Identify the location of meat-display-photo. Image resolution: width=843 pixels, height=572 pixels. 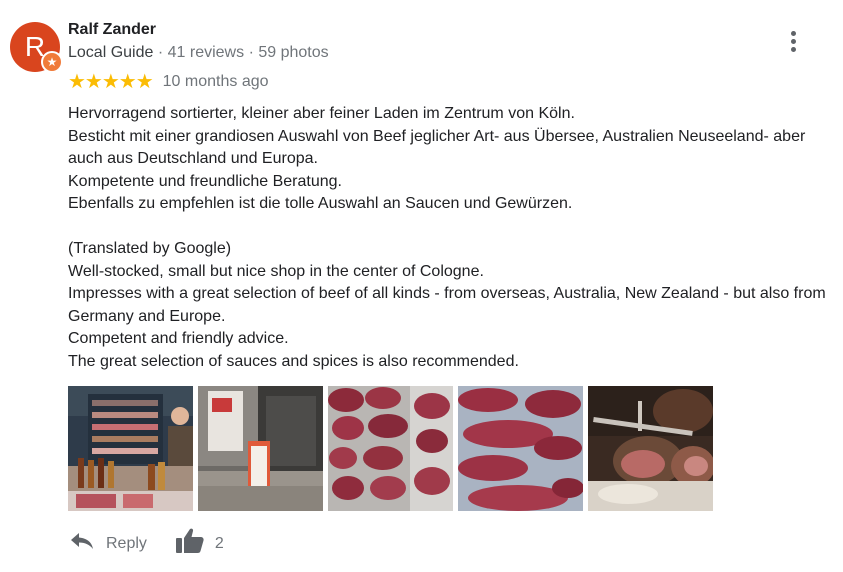
(390, 448).